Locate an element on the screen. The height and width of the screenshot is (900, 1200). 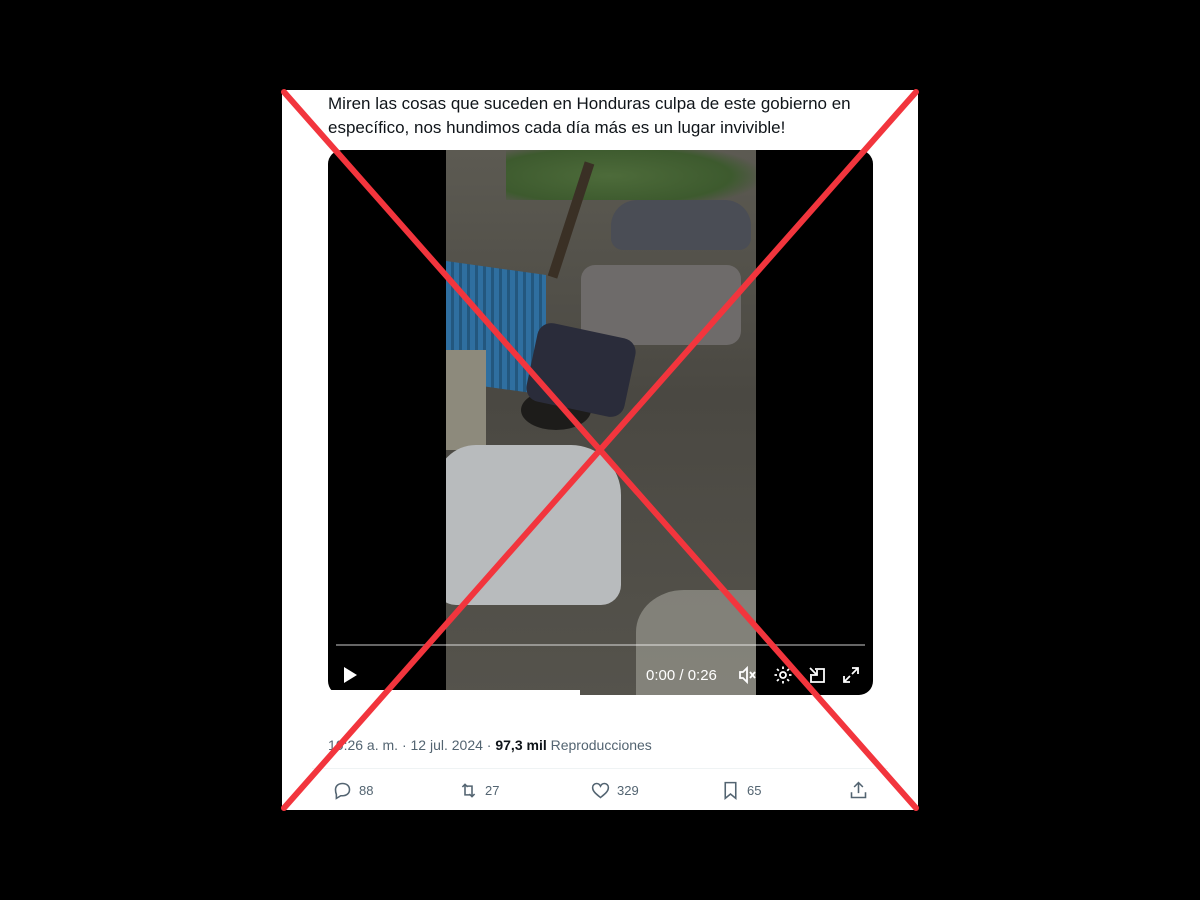
action-bar: 88 27 329 65 is located at coordinates (603, 795).